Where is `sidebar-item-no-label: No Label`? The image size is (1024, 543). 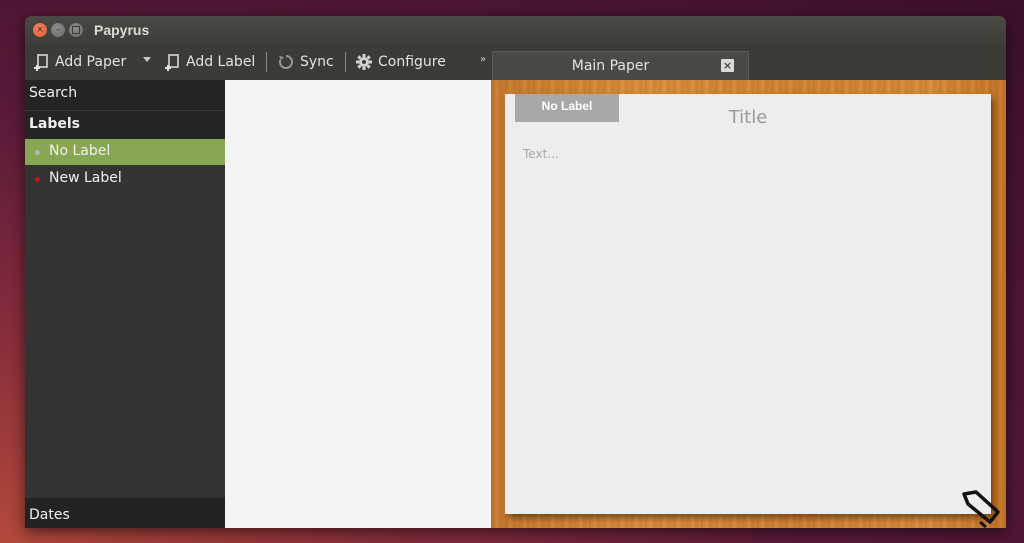
sidebar-item-no-label: No Label is located at coordinates (125, 152).